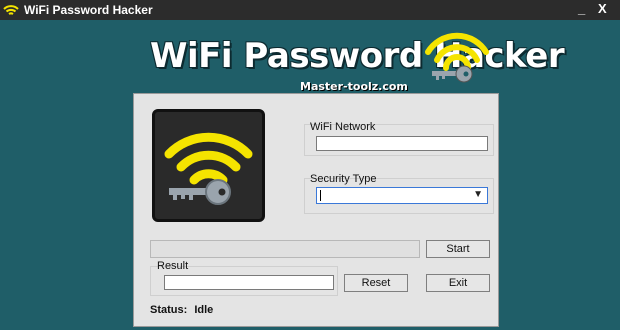  What do you see at coordinates (320, 195) in the screenshot?
I see `text-cursor` at bounding box center [320, 195].